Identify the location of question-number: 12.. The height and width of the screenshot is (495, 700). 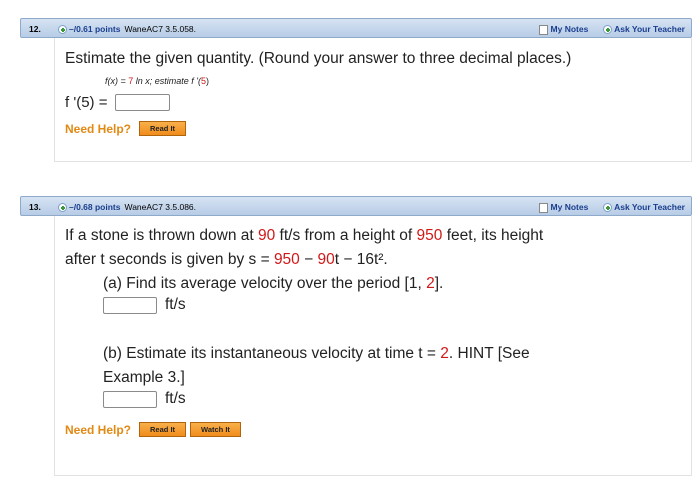
(35, 29).